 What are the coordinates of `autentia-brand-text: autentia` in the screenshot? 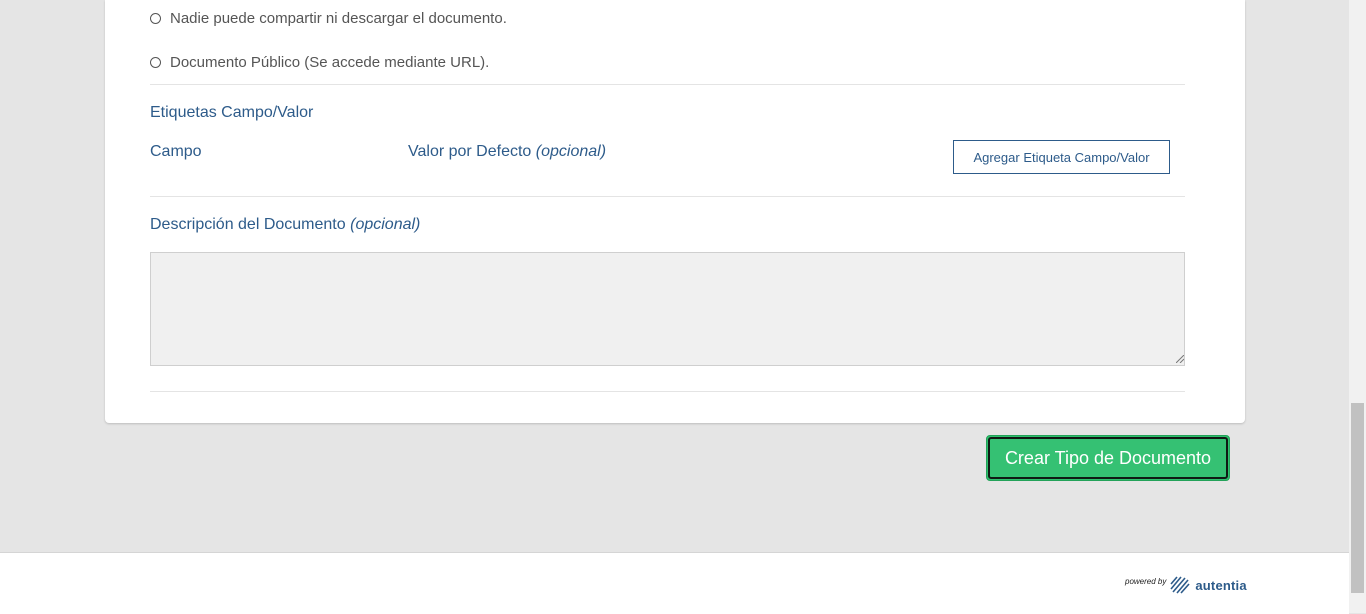 It's located at (1221, 585).